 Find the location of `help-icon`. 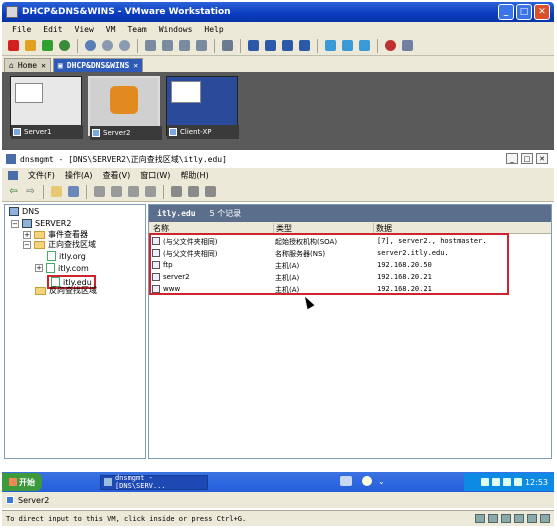

help-icon is located at coordinates (150, 191).